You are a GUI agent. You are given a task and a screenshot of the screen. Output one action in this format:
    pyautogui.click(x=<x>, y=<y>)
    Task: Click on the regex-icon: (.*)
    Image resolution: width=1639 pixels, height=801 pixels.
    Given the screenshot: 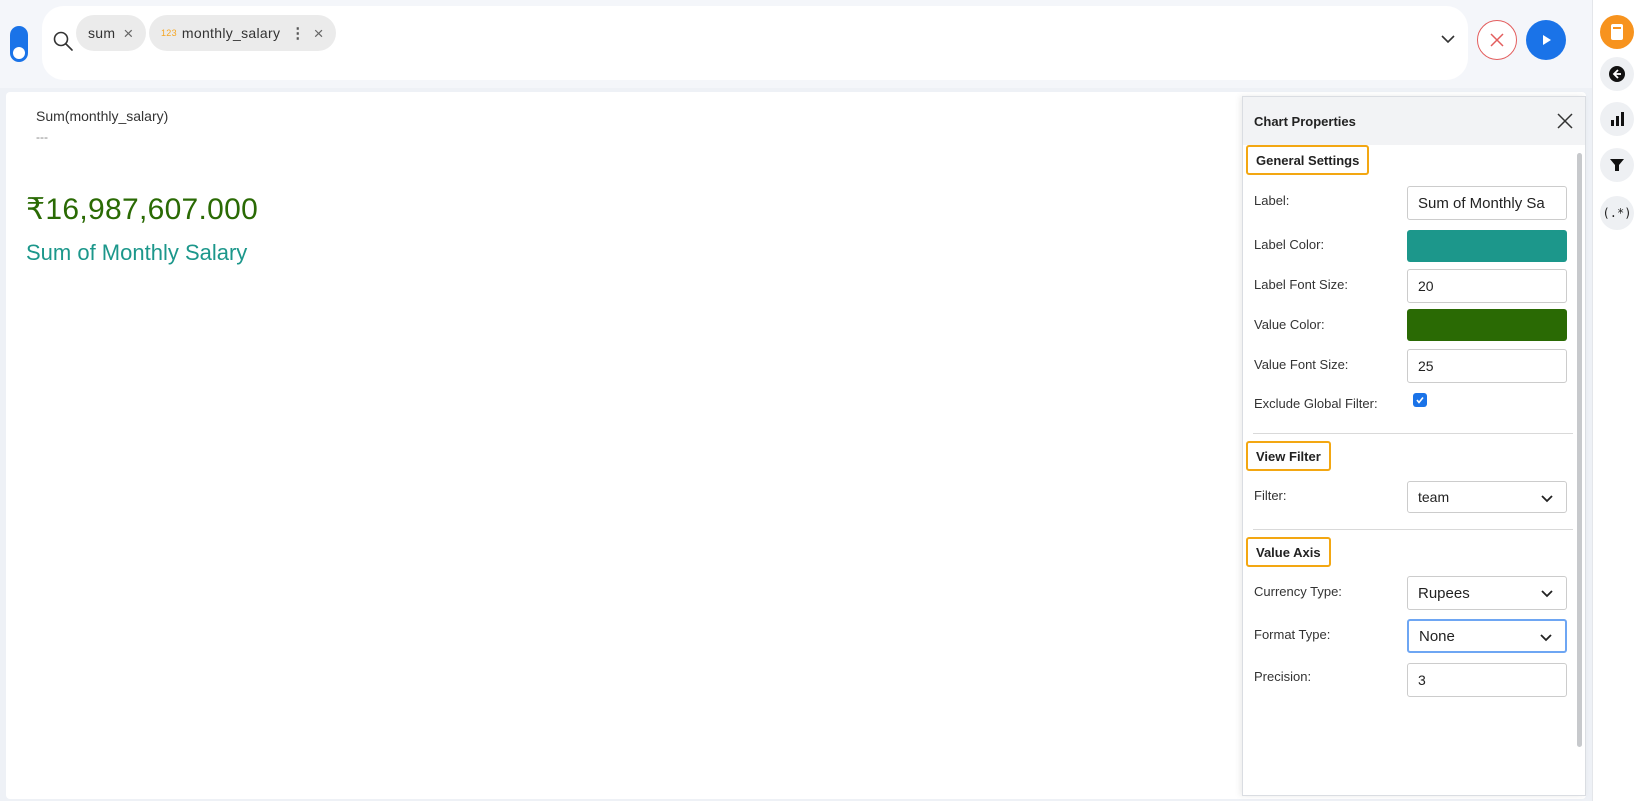 What is the action you would take?
    pyautogui.click(x=1617, y=213)
    